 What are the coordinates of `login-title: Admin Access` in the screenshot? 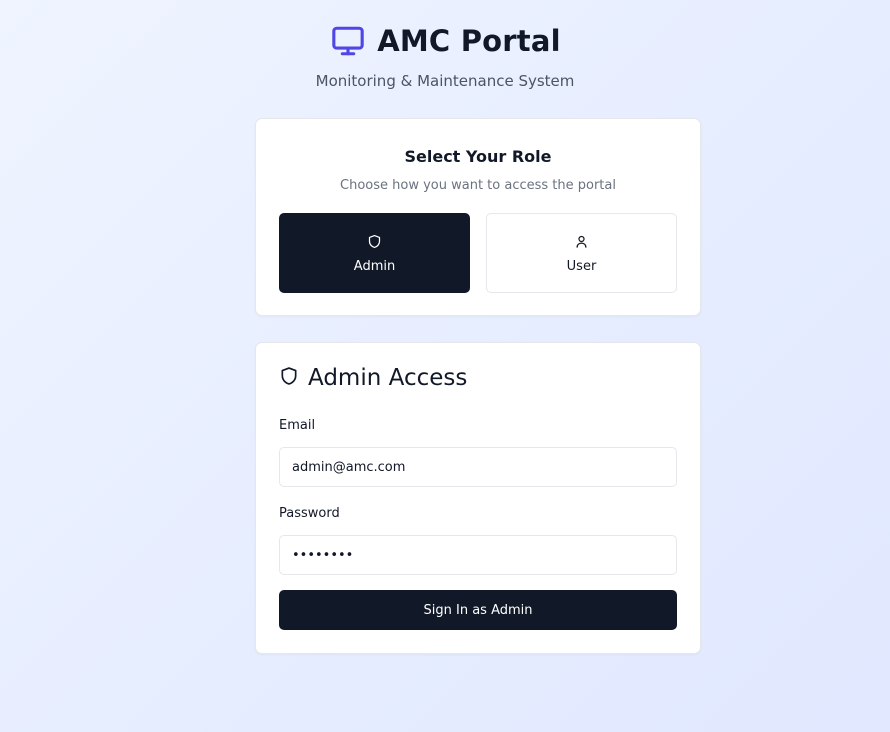 It's located at (373, 378).